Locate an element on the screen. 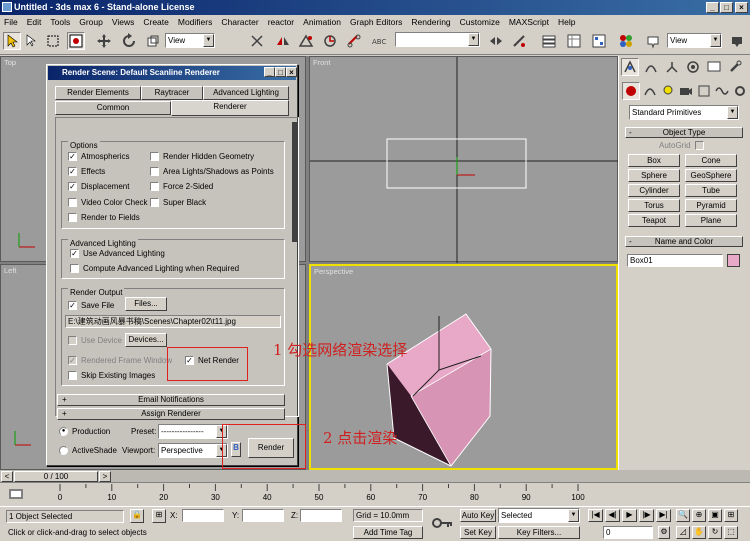  force-2-sided-checkbox: Force 2-Sided is located at coordinates (181, 186).